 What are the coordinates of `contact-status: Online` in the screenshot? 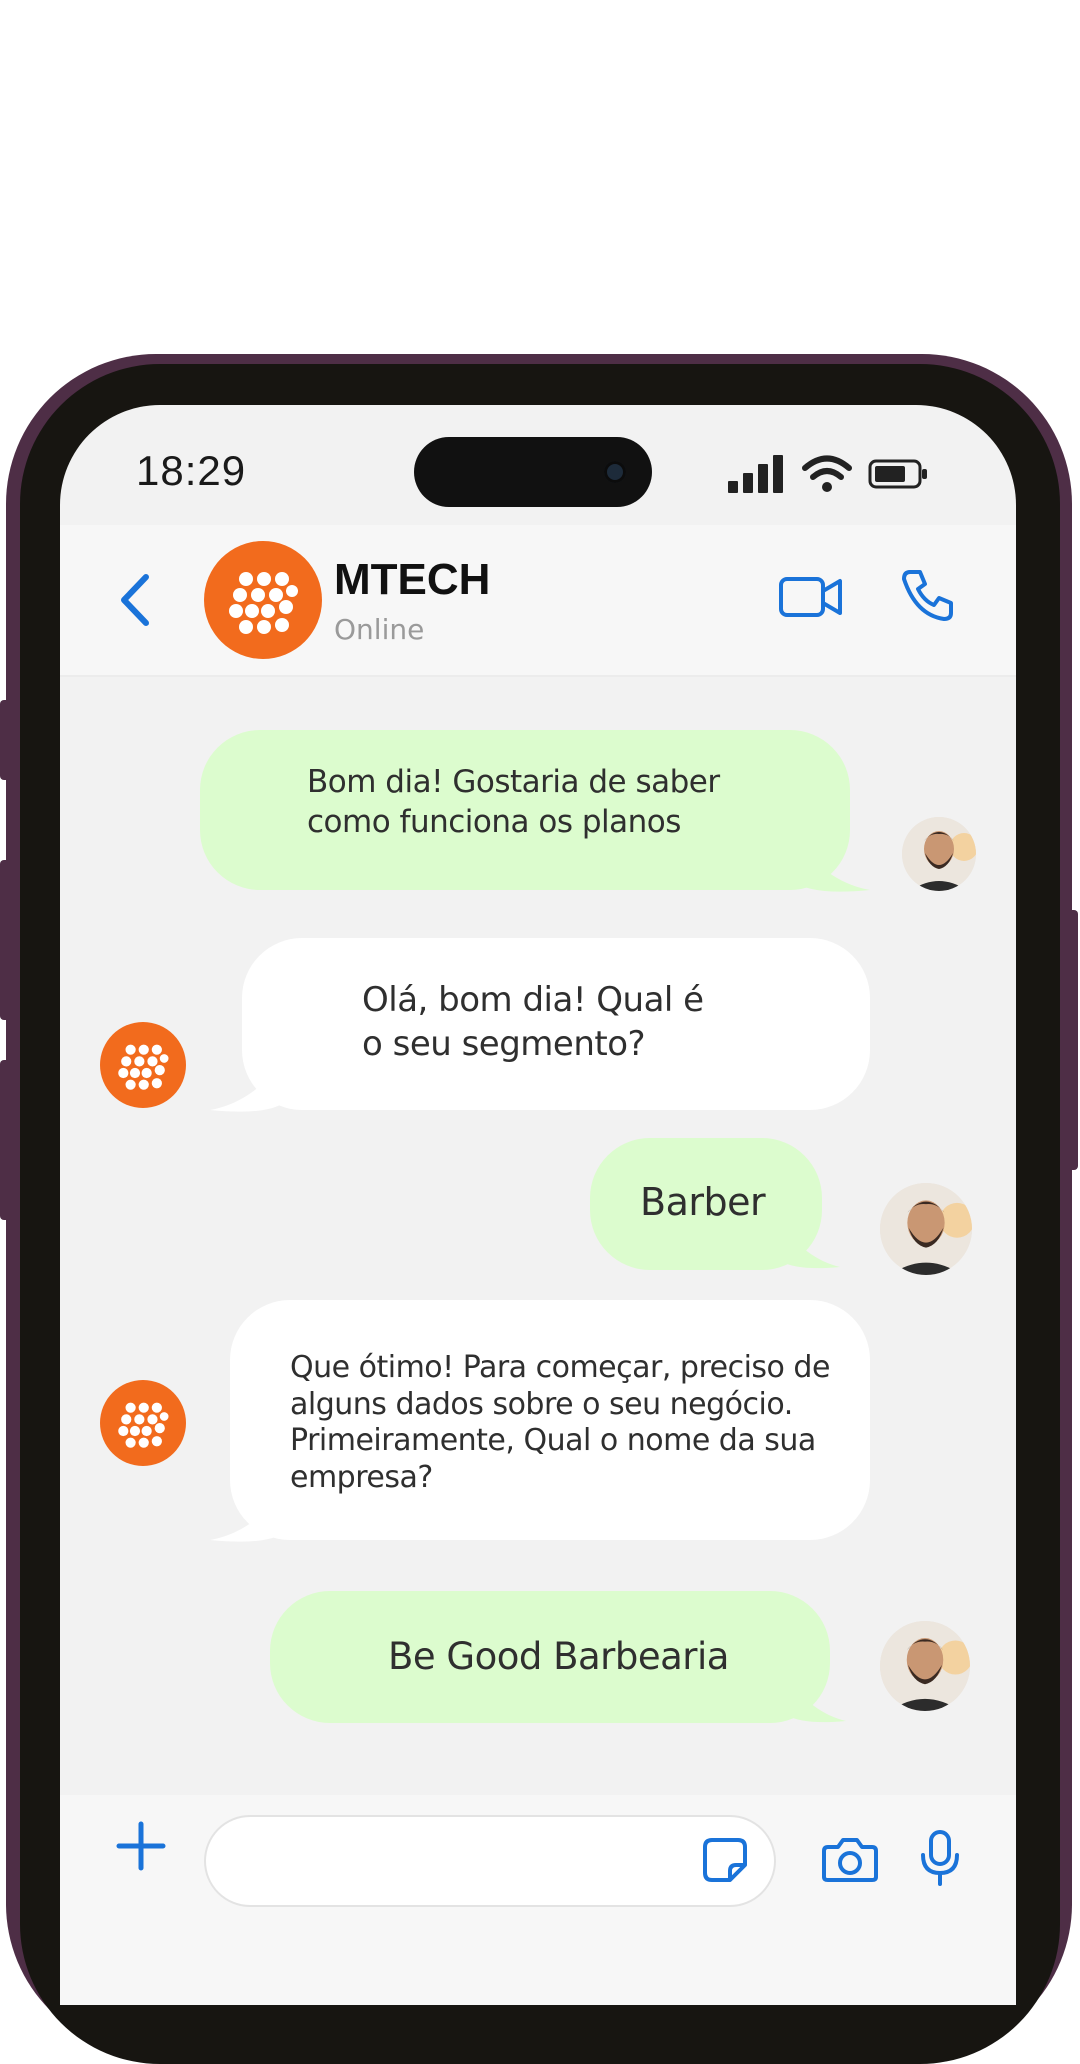 It's located at (379, 629).